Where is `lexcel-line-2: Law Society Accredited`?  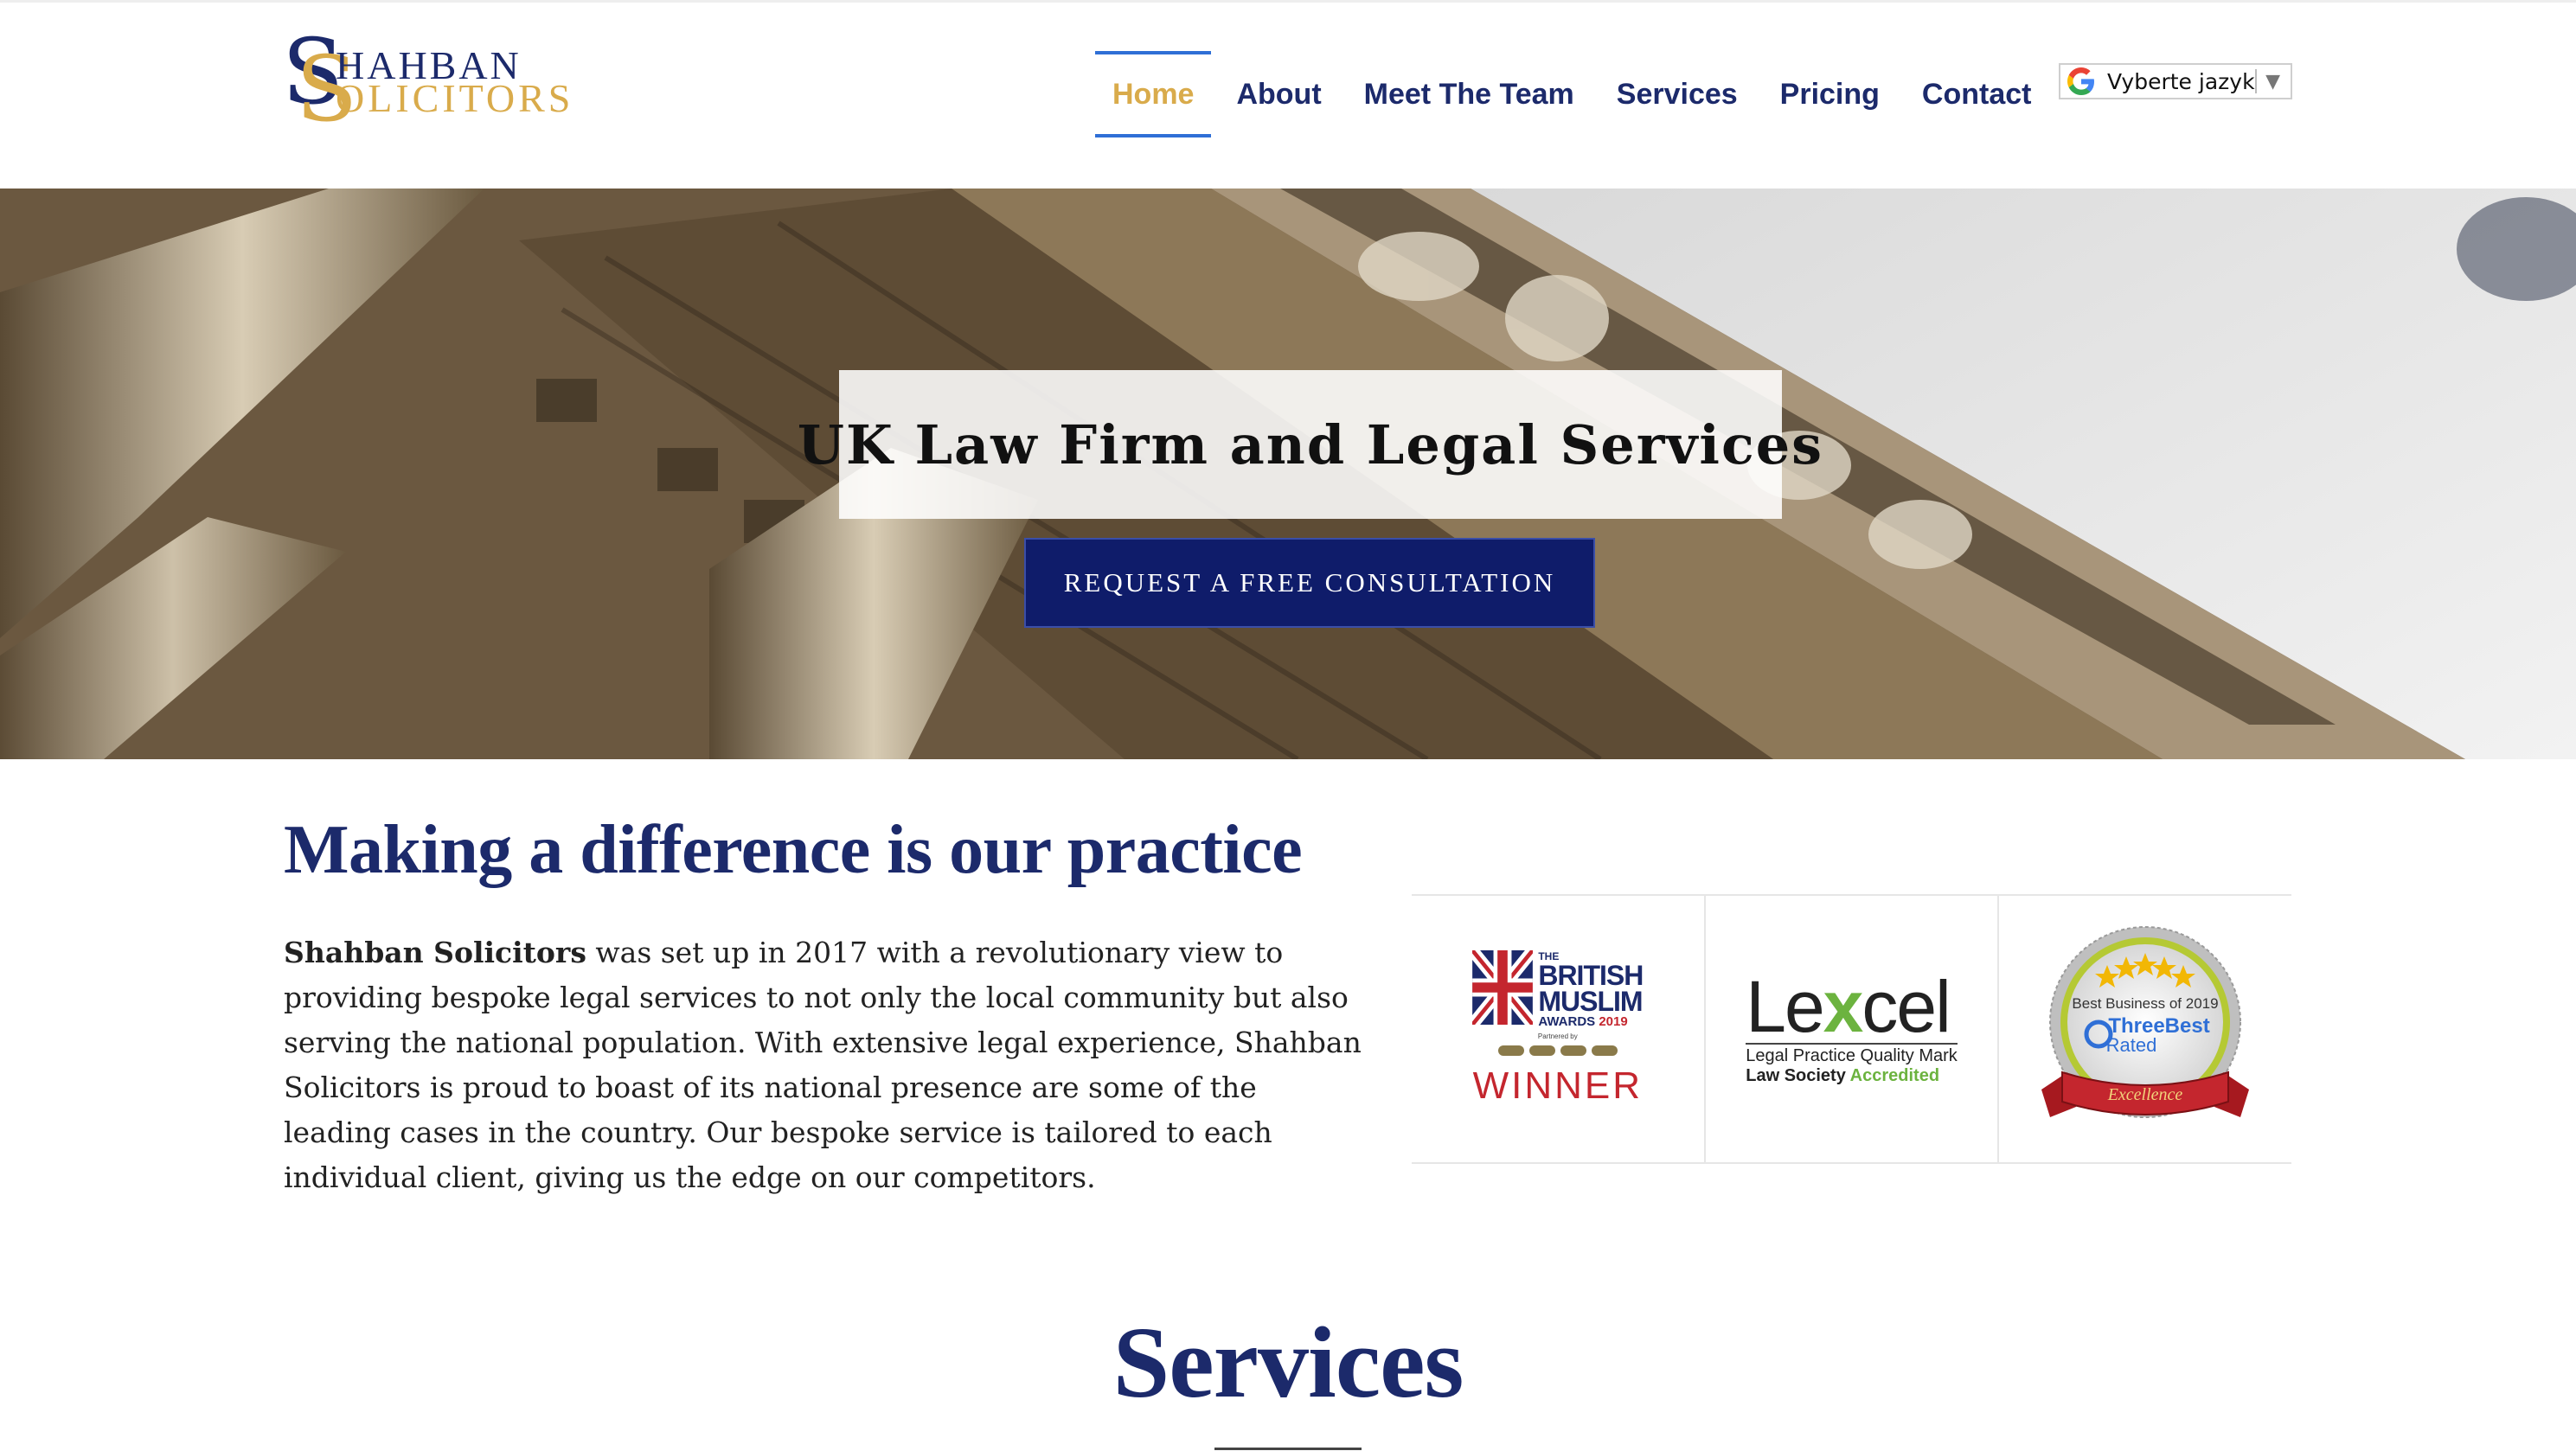
lexcel-line-2: Law Society Accredited is located at coordinates (1843, 1075).